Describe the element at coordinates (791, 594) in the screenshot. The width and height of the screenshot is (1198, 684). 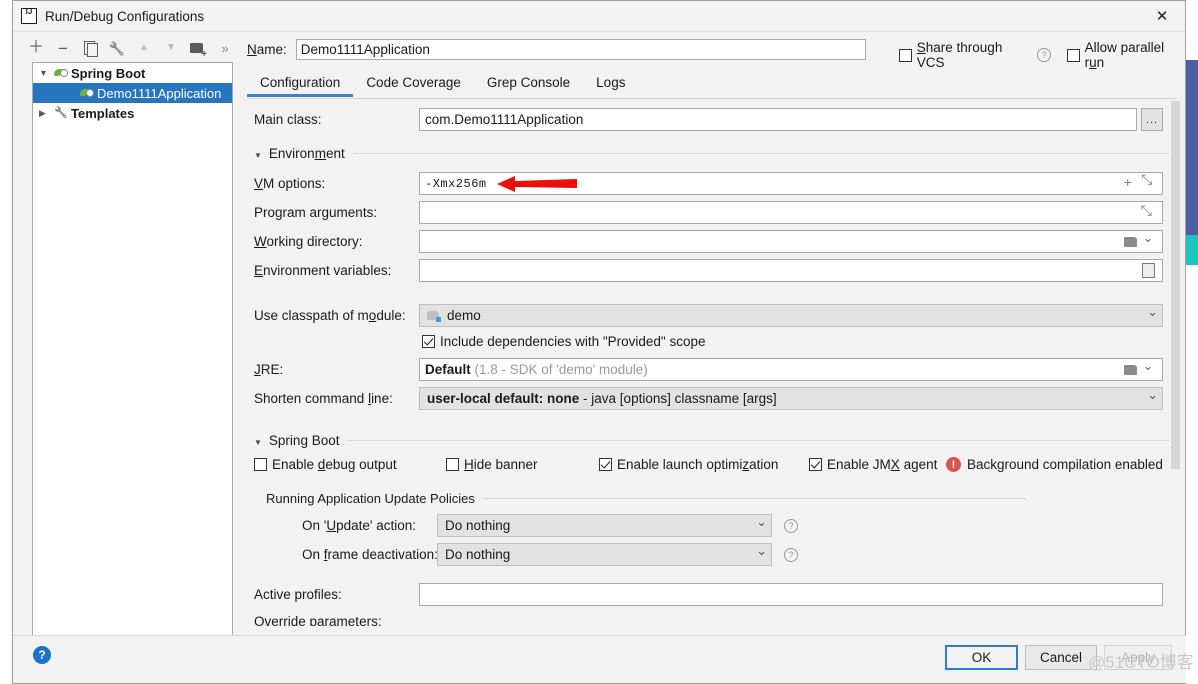
I see `active-profiles-input` at that location.